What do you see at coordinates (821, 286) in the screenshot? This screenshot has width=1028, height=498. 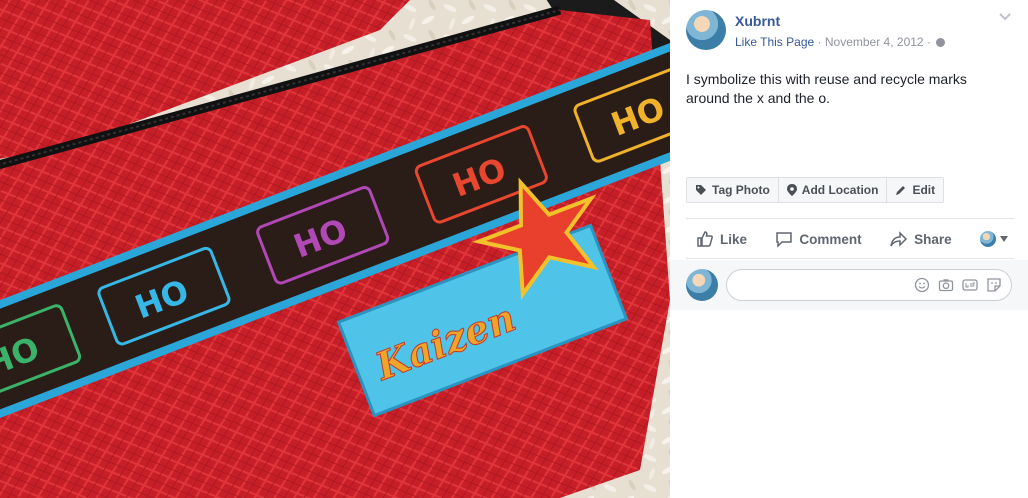 I see `comment-input` at bounding box center [821, 286].